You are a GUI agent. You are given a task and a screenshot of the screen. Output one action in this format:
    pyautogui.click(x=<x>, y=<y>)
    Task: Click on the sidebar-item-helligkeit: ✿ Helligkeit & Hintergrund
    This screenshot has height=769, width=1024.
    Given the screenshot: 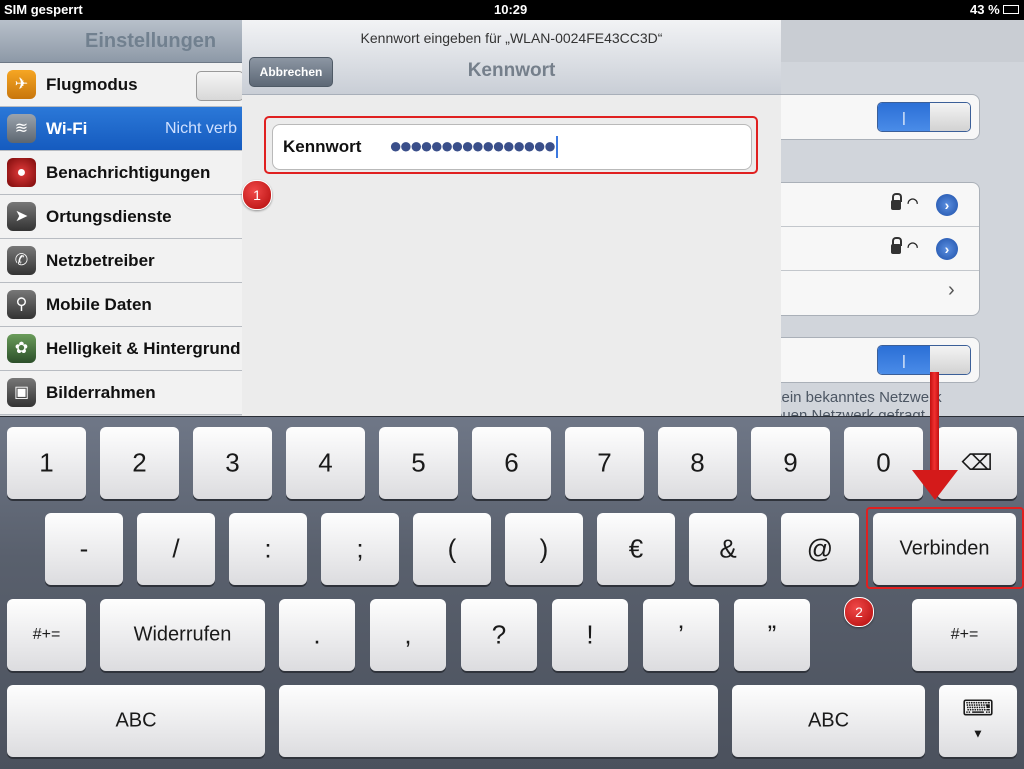 What is the action you would take?
    pyautogui.click(x=125, y=349)
    